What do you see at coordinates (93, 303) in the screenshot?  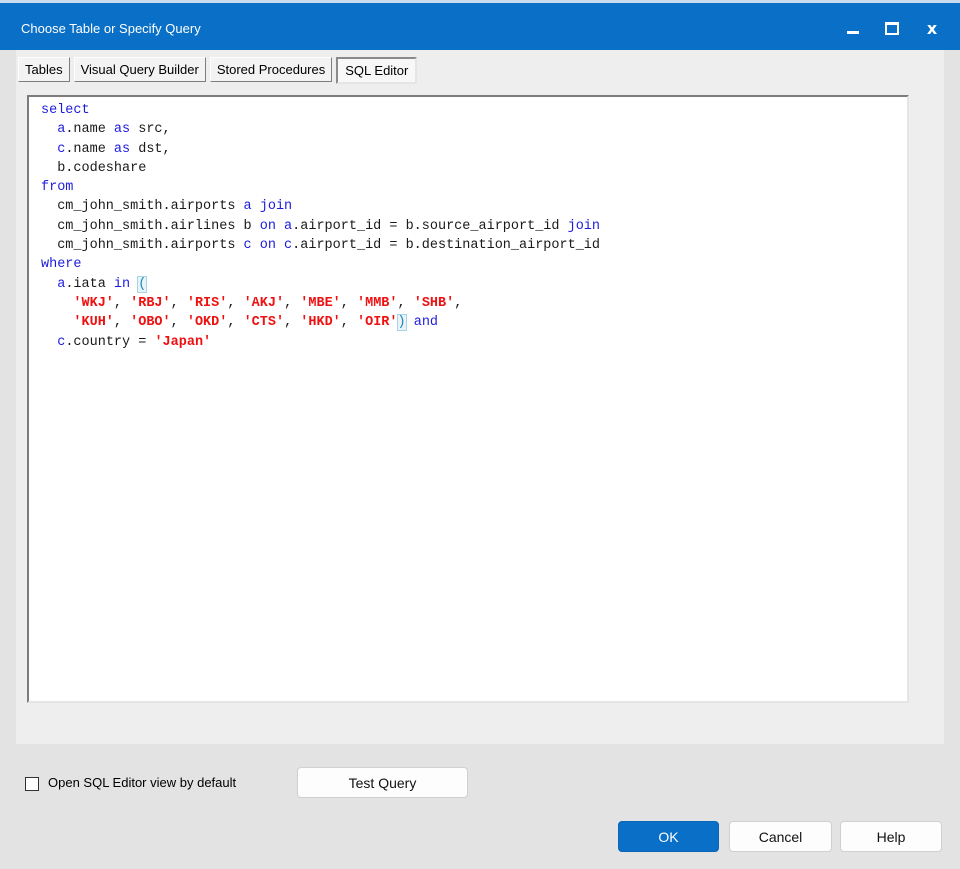 I see `string-token: 'WKJ'` at bounding box center [93, 303].